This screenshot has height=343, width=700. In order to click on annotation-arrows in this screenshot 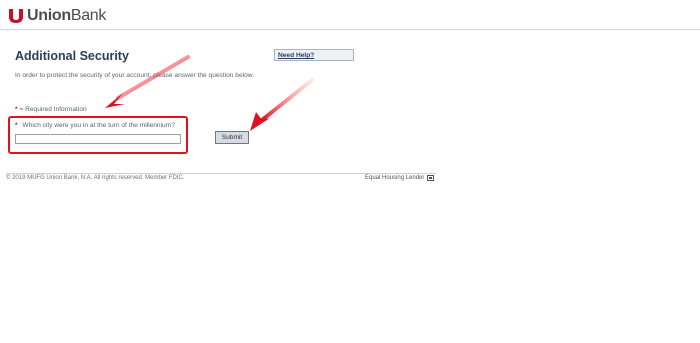, I will do `click(209, 93)`.